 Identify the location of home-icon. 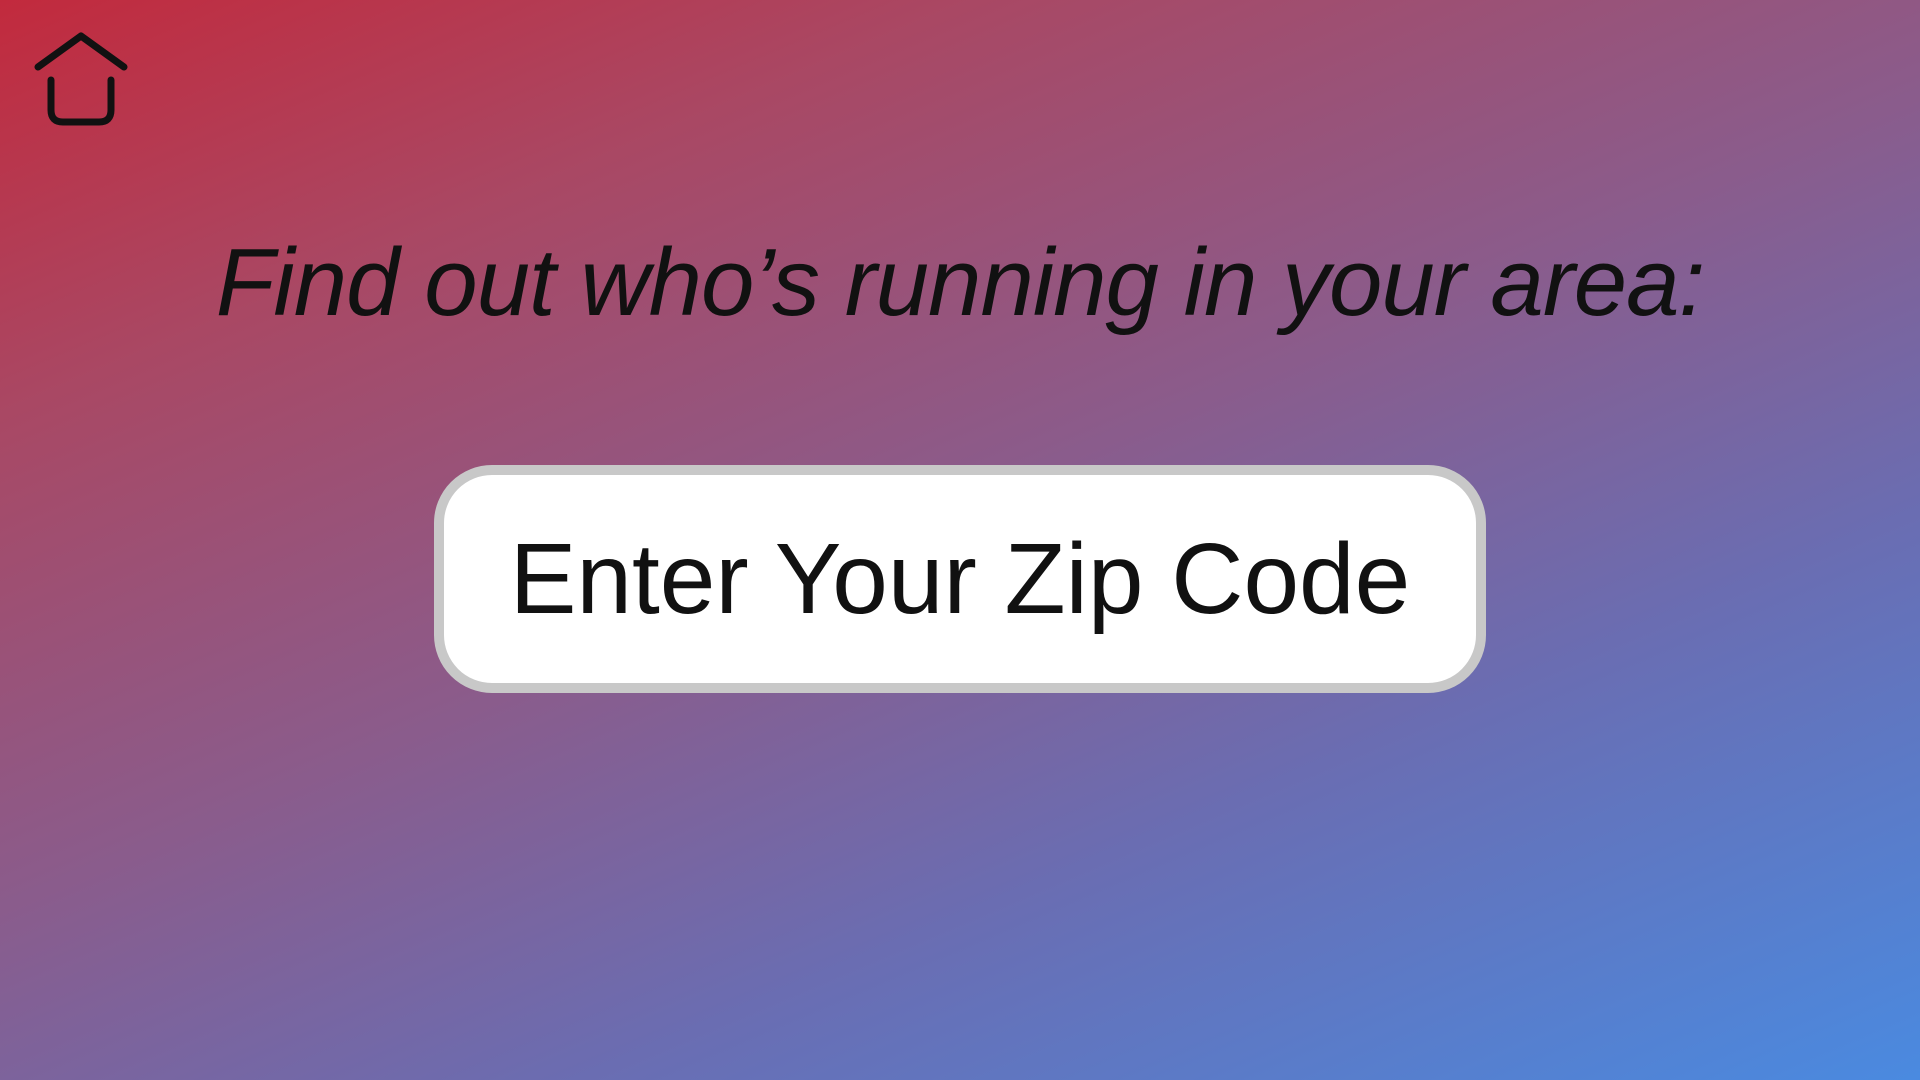
(81, 79).